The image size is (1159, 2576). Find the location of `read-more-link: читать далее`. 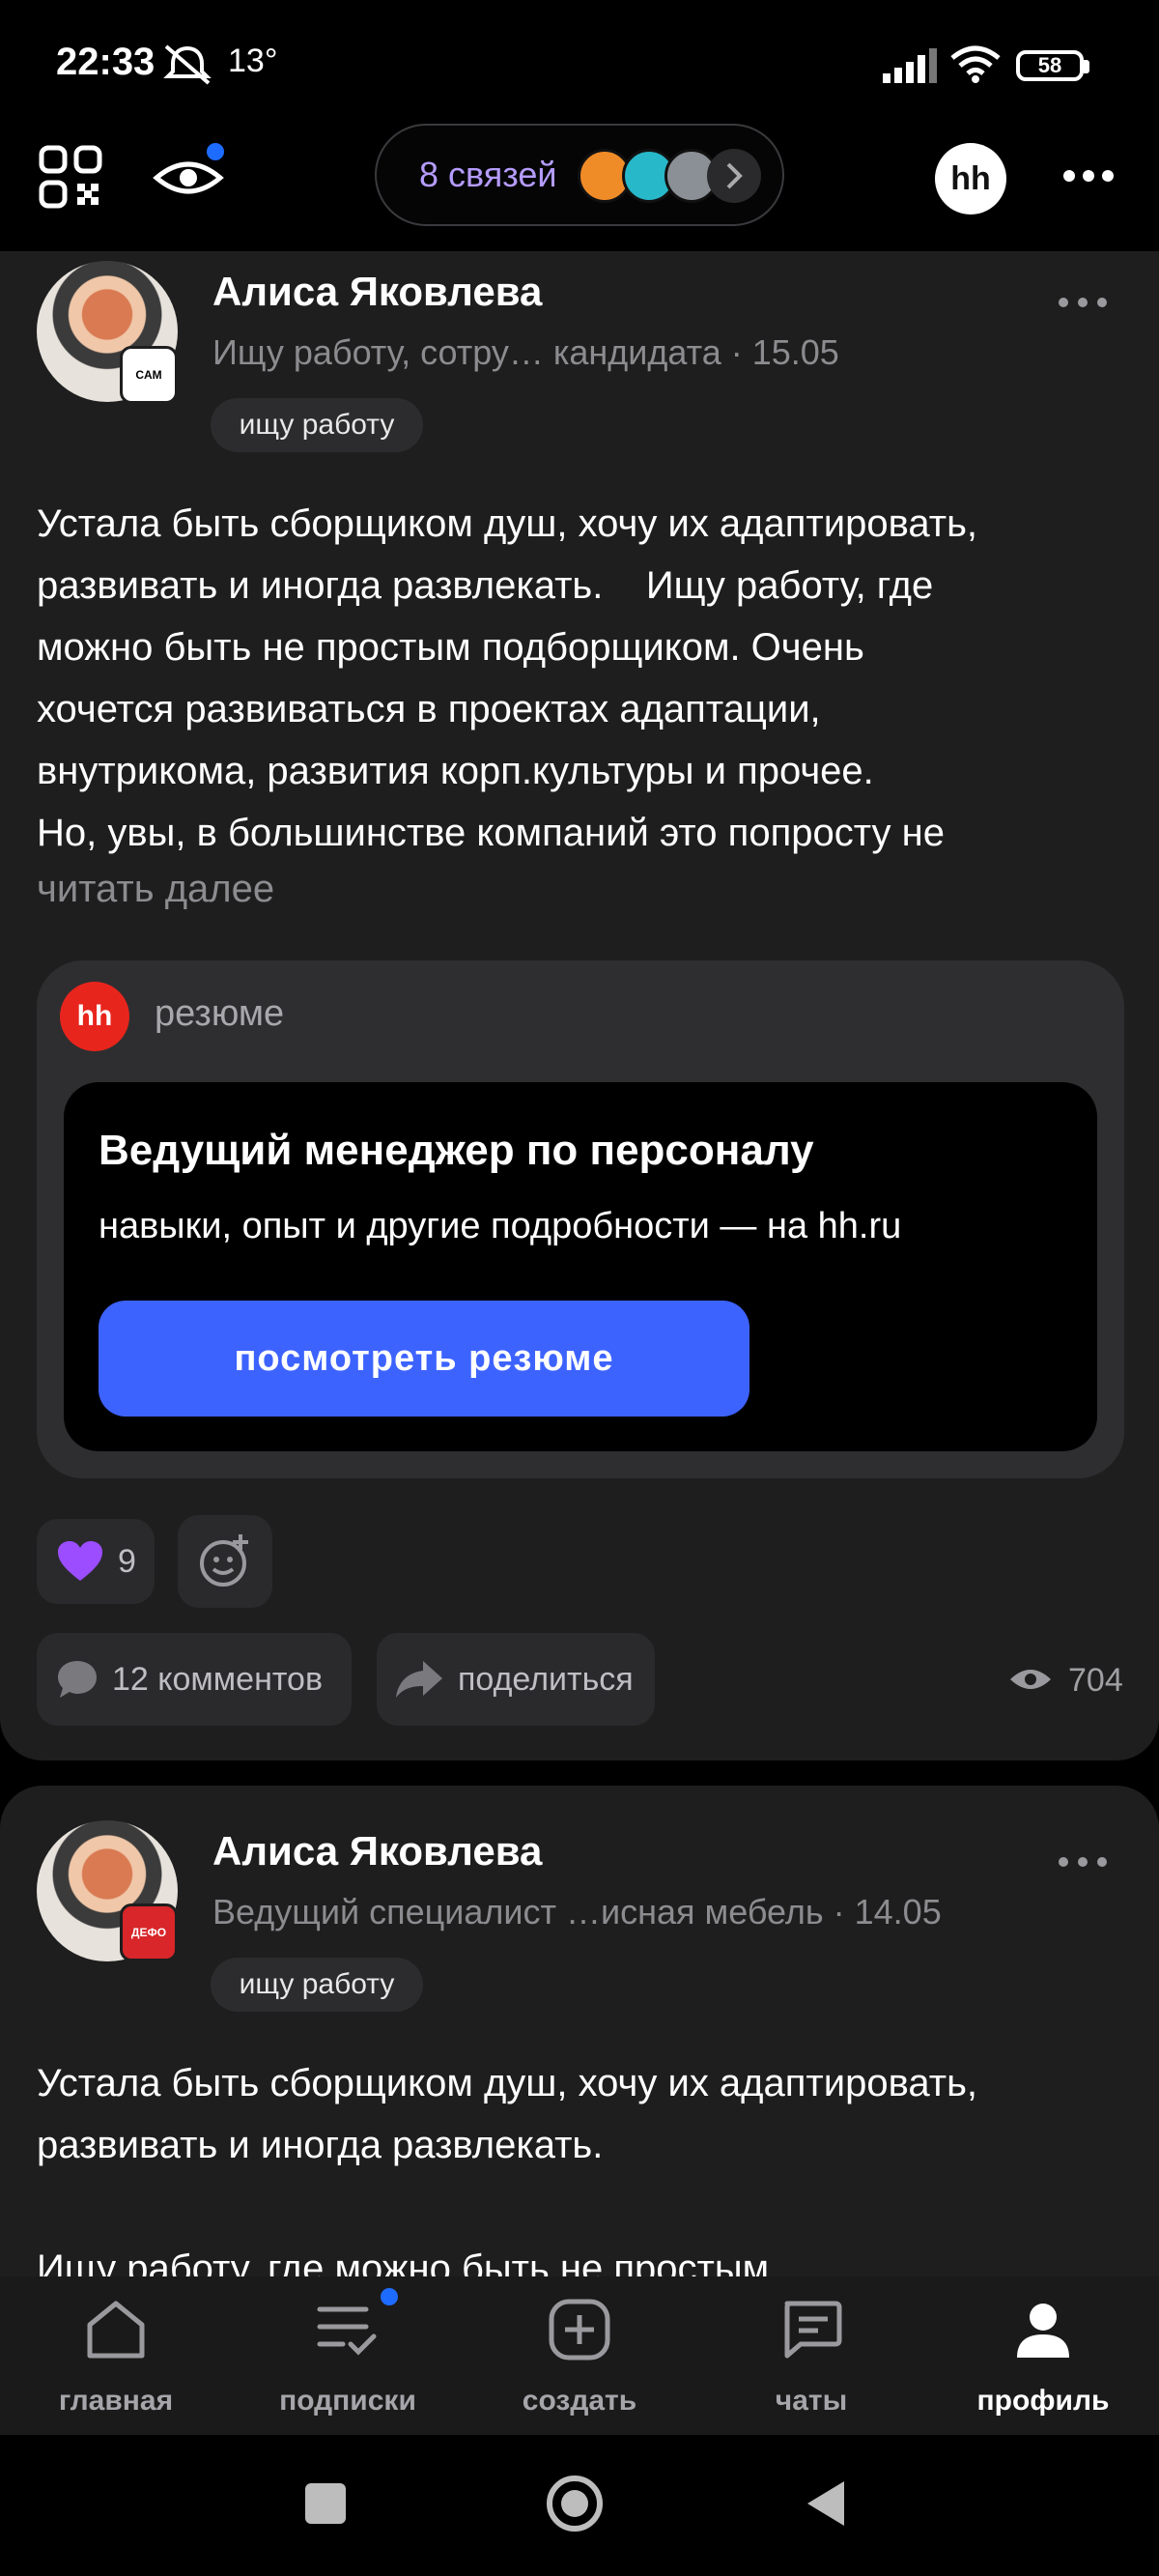

read-more-link: читать далее is located at coordinates (155, 890).